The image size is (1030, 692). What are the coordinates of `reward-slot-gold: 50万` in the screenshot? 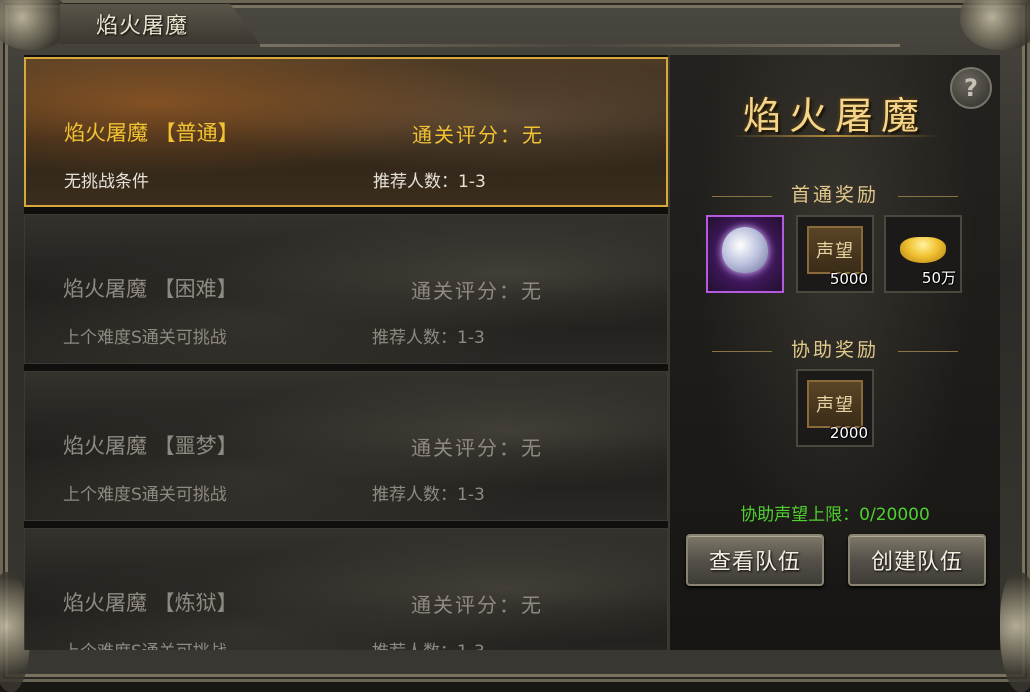 It's located at (923, 254).